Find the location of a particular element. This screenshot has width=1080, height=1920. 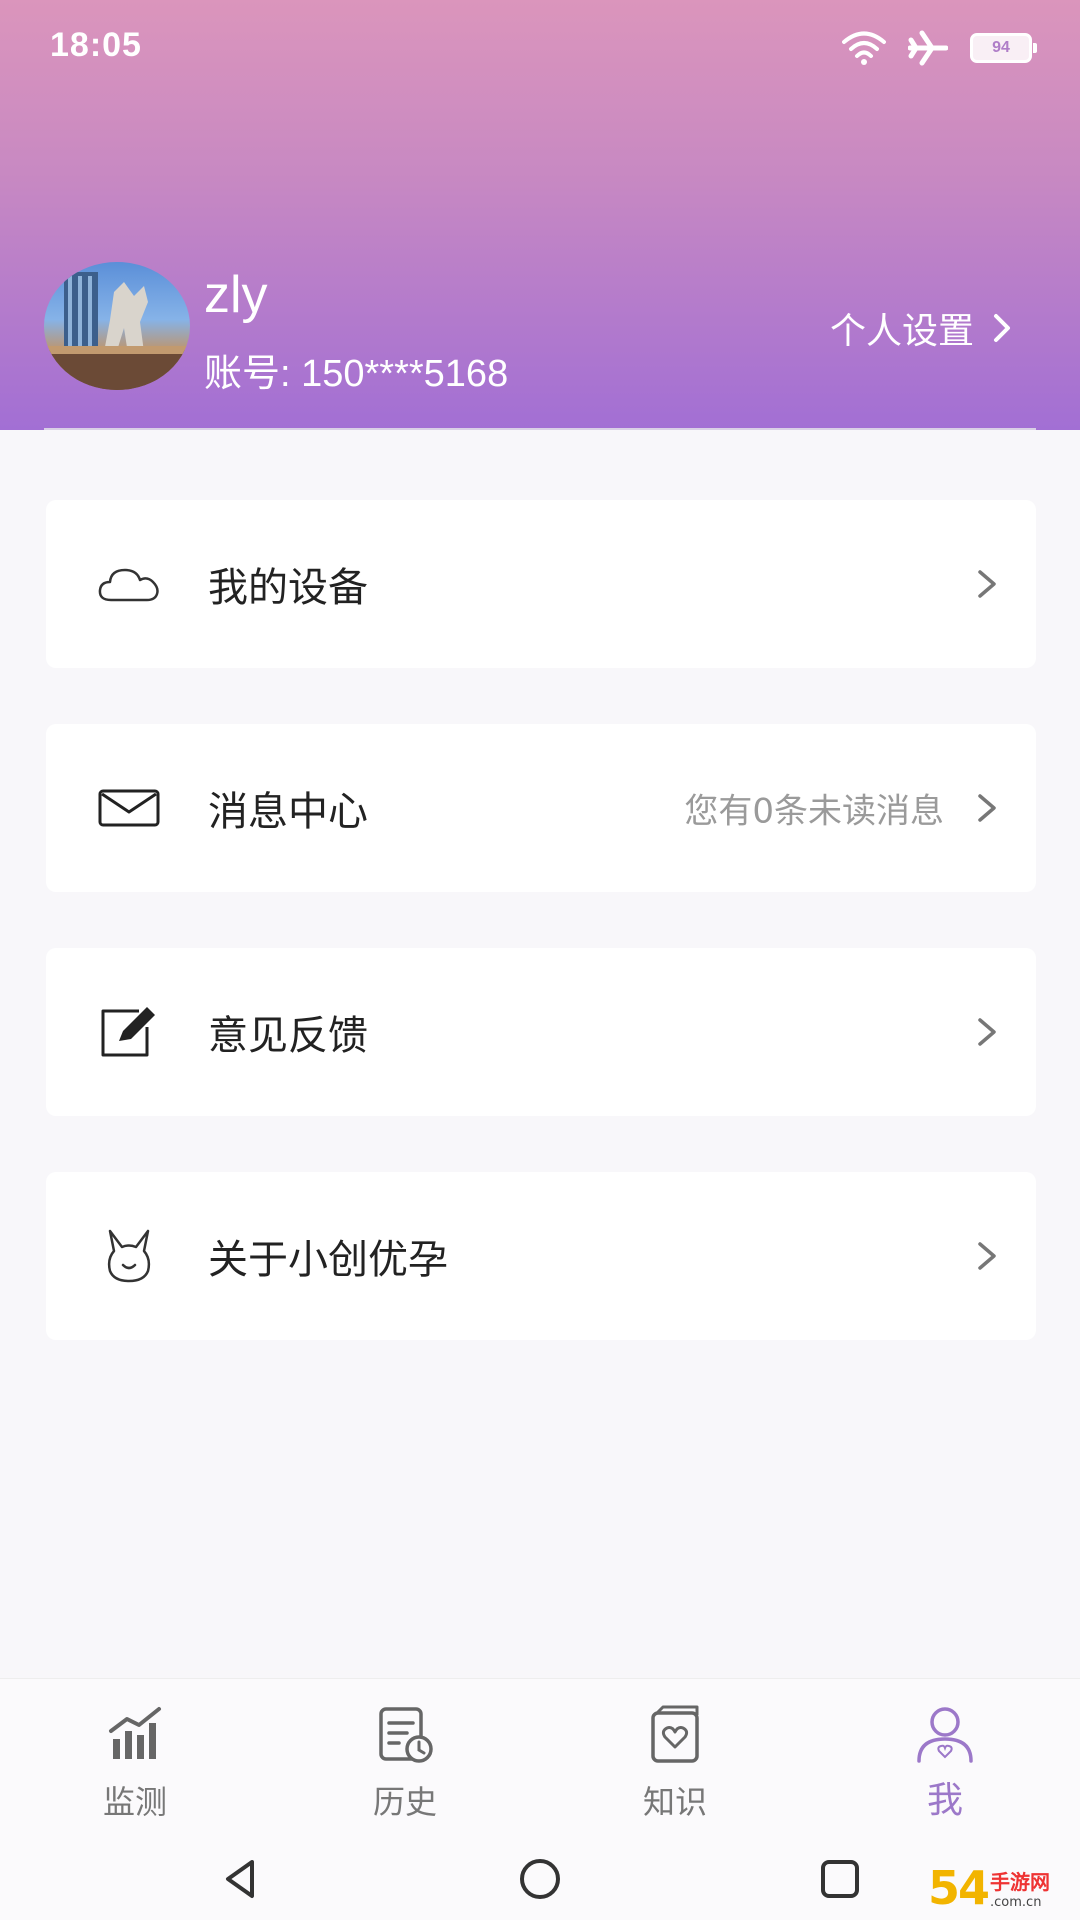

menu-label: 消息中心 is located at coordinates (288, 812).